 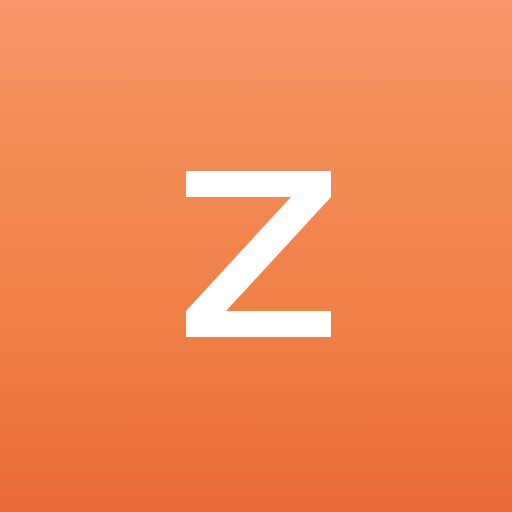 I want to click on z-letter-mark, so click(x=258, y=254).